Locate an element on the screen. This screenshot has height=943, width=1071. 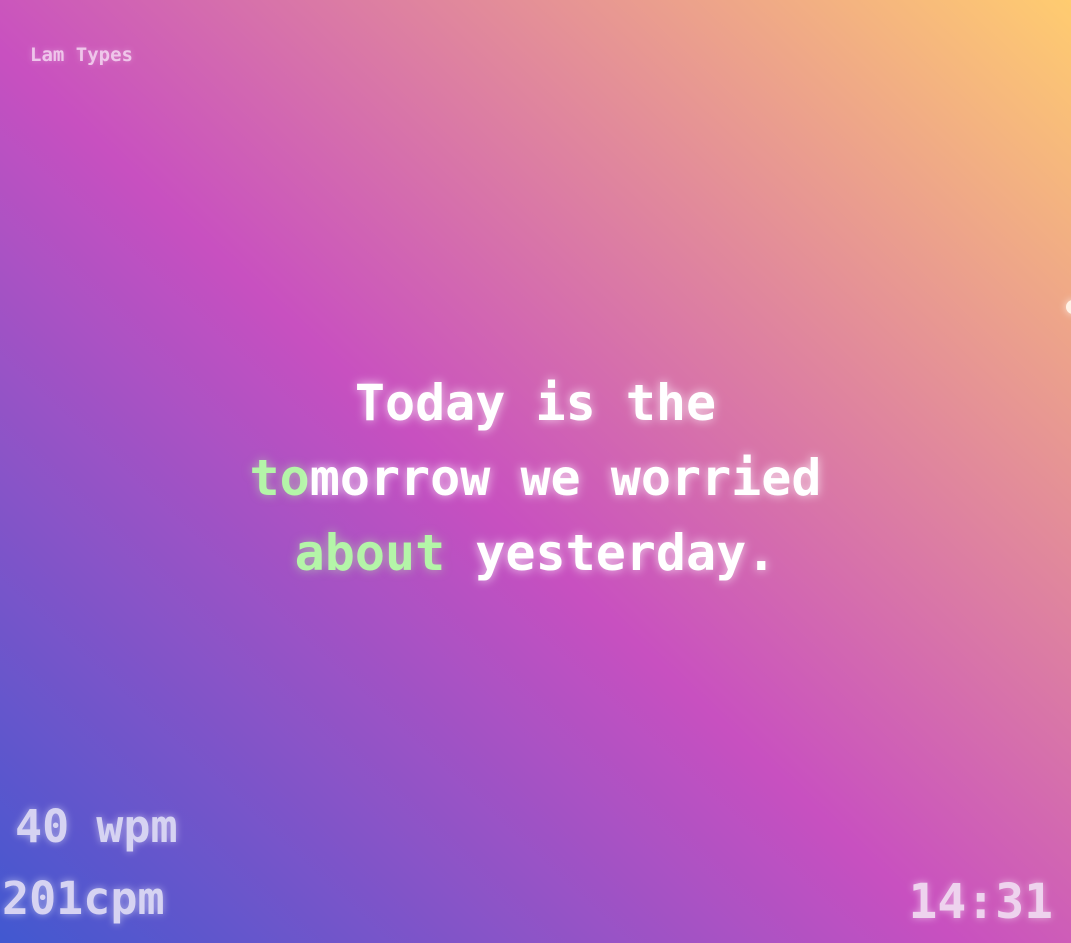
wpm-stat: 40 wpm is located at coordinates (96, 826).